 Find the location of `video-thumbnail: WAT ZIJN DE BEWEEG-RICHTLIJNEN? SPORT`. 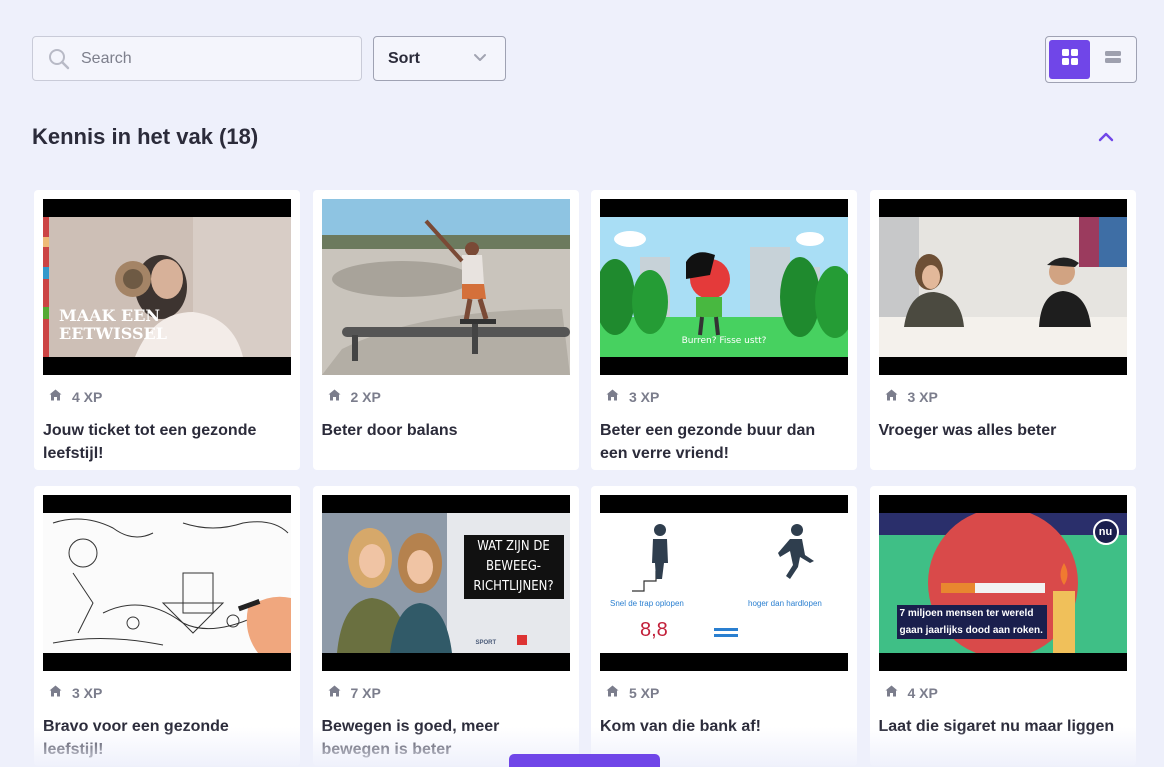

video-thumbnail: WAT ZIJN DE BEWEEG-RICHTLIJNEN? SPORT is located at coordinates (445, 583).